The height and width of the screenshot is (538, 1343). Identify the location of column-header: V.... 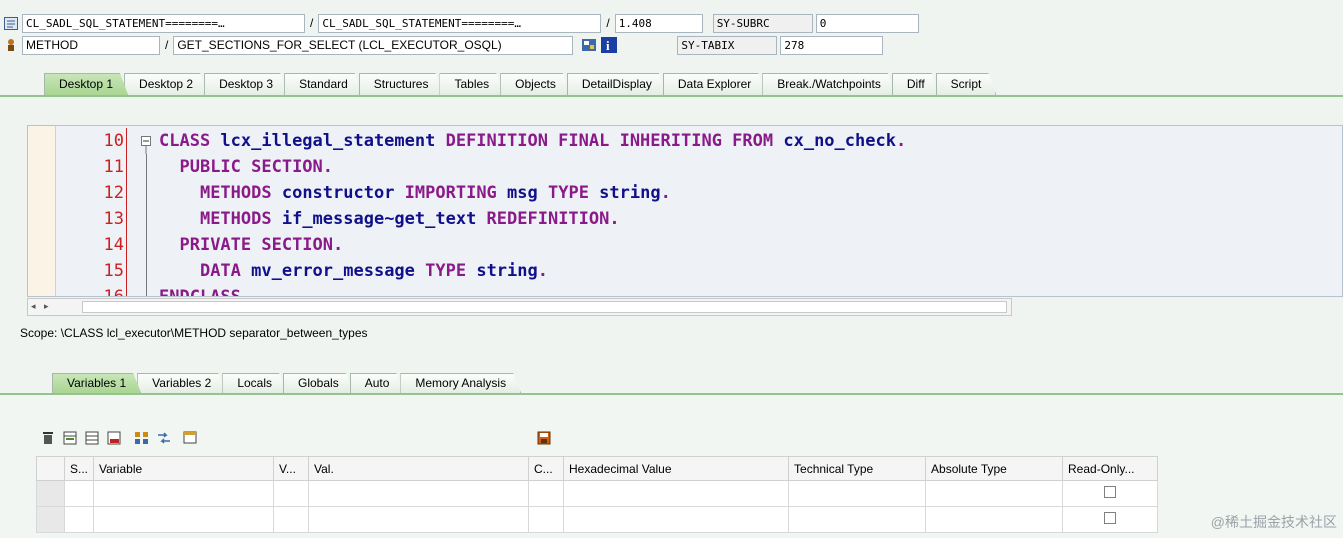
(291, 468).